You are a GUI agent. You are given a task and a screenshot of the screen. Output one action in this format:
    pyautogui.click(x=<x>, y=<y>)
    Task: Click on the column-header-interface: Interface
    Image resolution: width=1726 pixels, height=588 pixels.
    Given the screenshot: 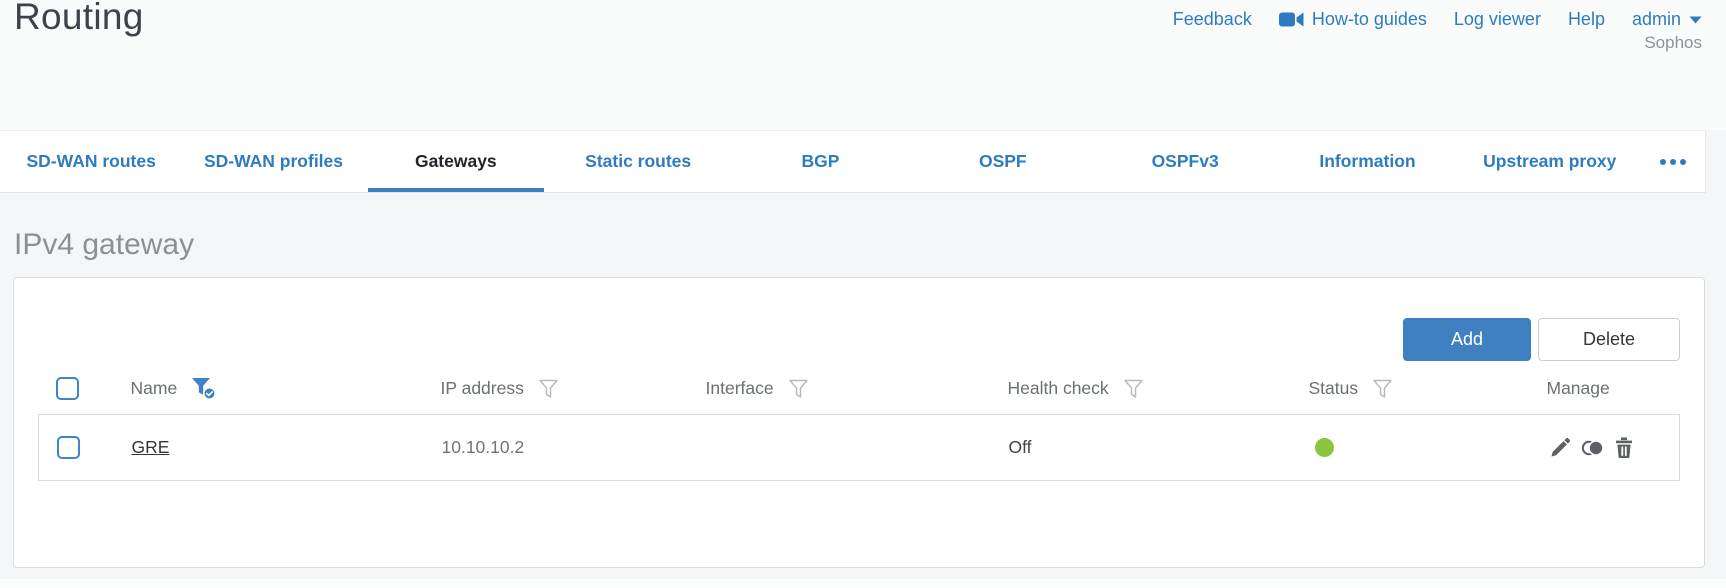 What is the action you would take?
    pyautogui.click(x=739, y=388)
    